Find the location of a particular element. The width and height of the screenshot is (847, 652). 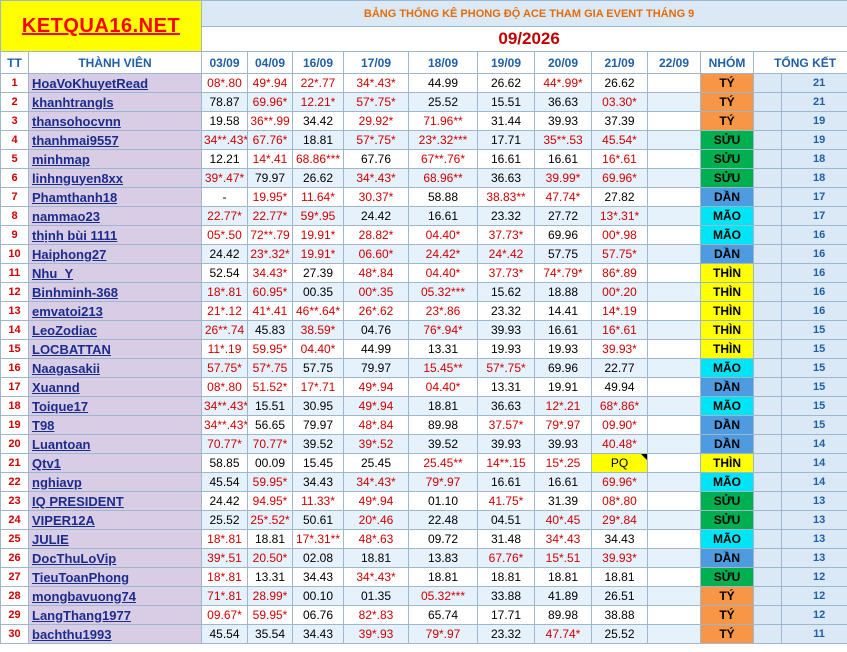

score-cell: 19.93 is located at coordinates (506, 349).